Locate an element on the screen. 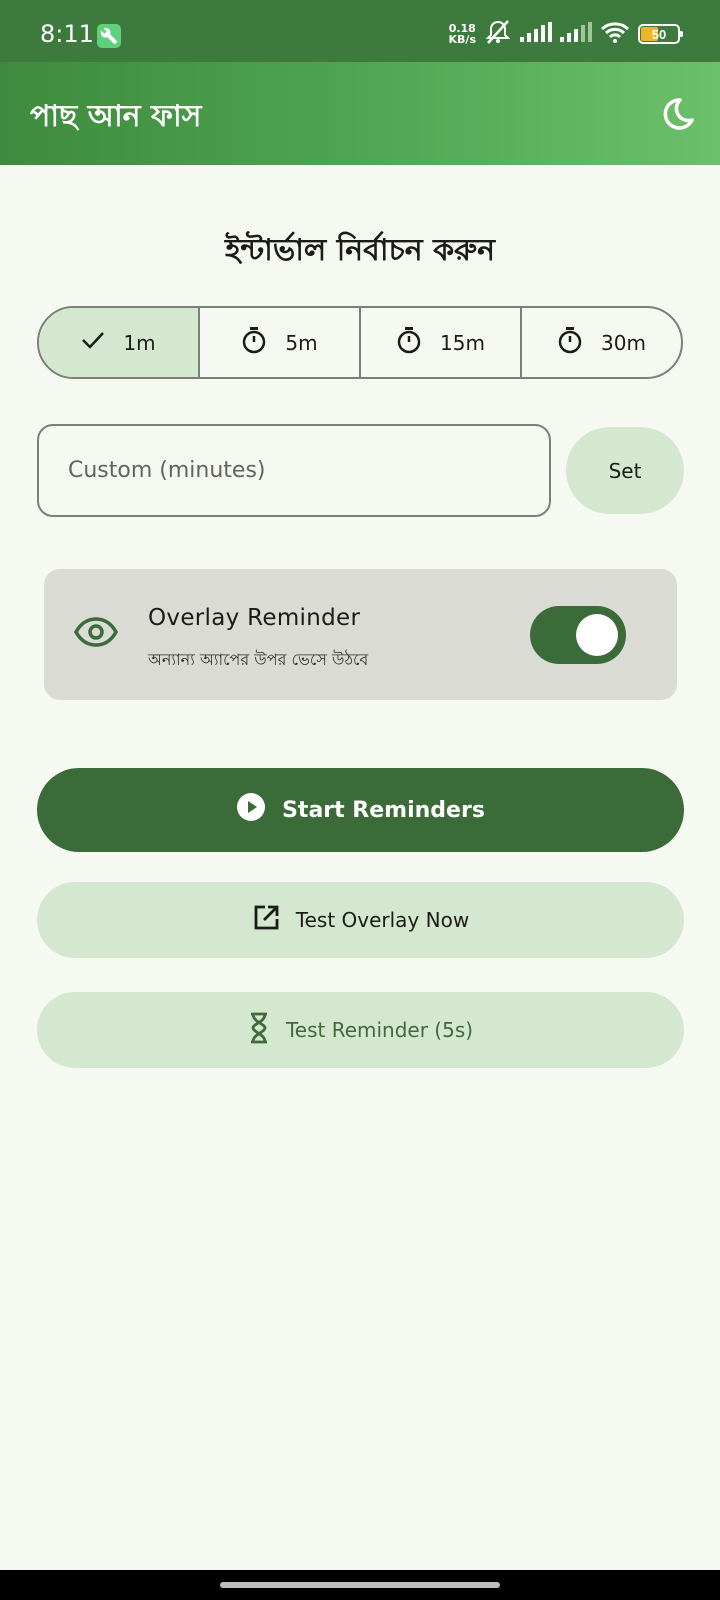 Image resolution: width=720 pixels, height=1600 pixels. status-time: 8:11 is located at coordinates (67, 34).